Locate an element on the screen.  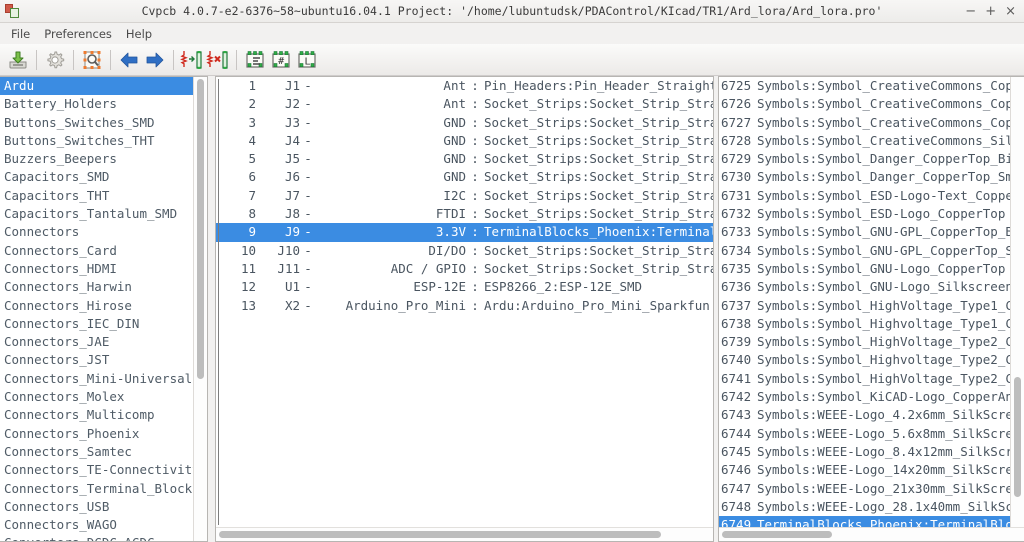
library-list-item: Capacitors_Tantalum_SMD is located at coordinates (103, 214).